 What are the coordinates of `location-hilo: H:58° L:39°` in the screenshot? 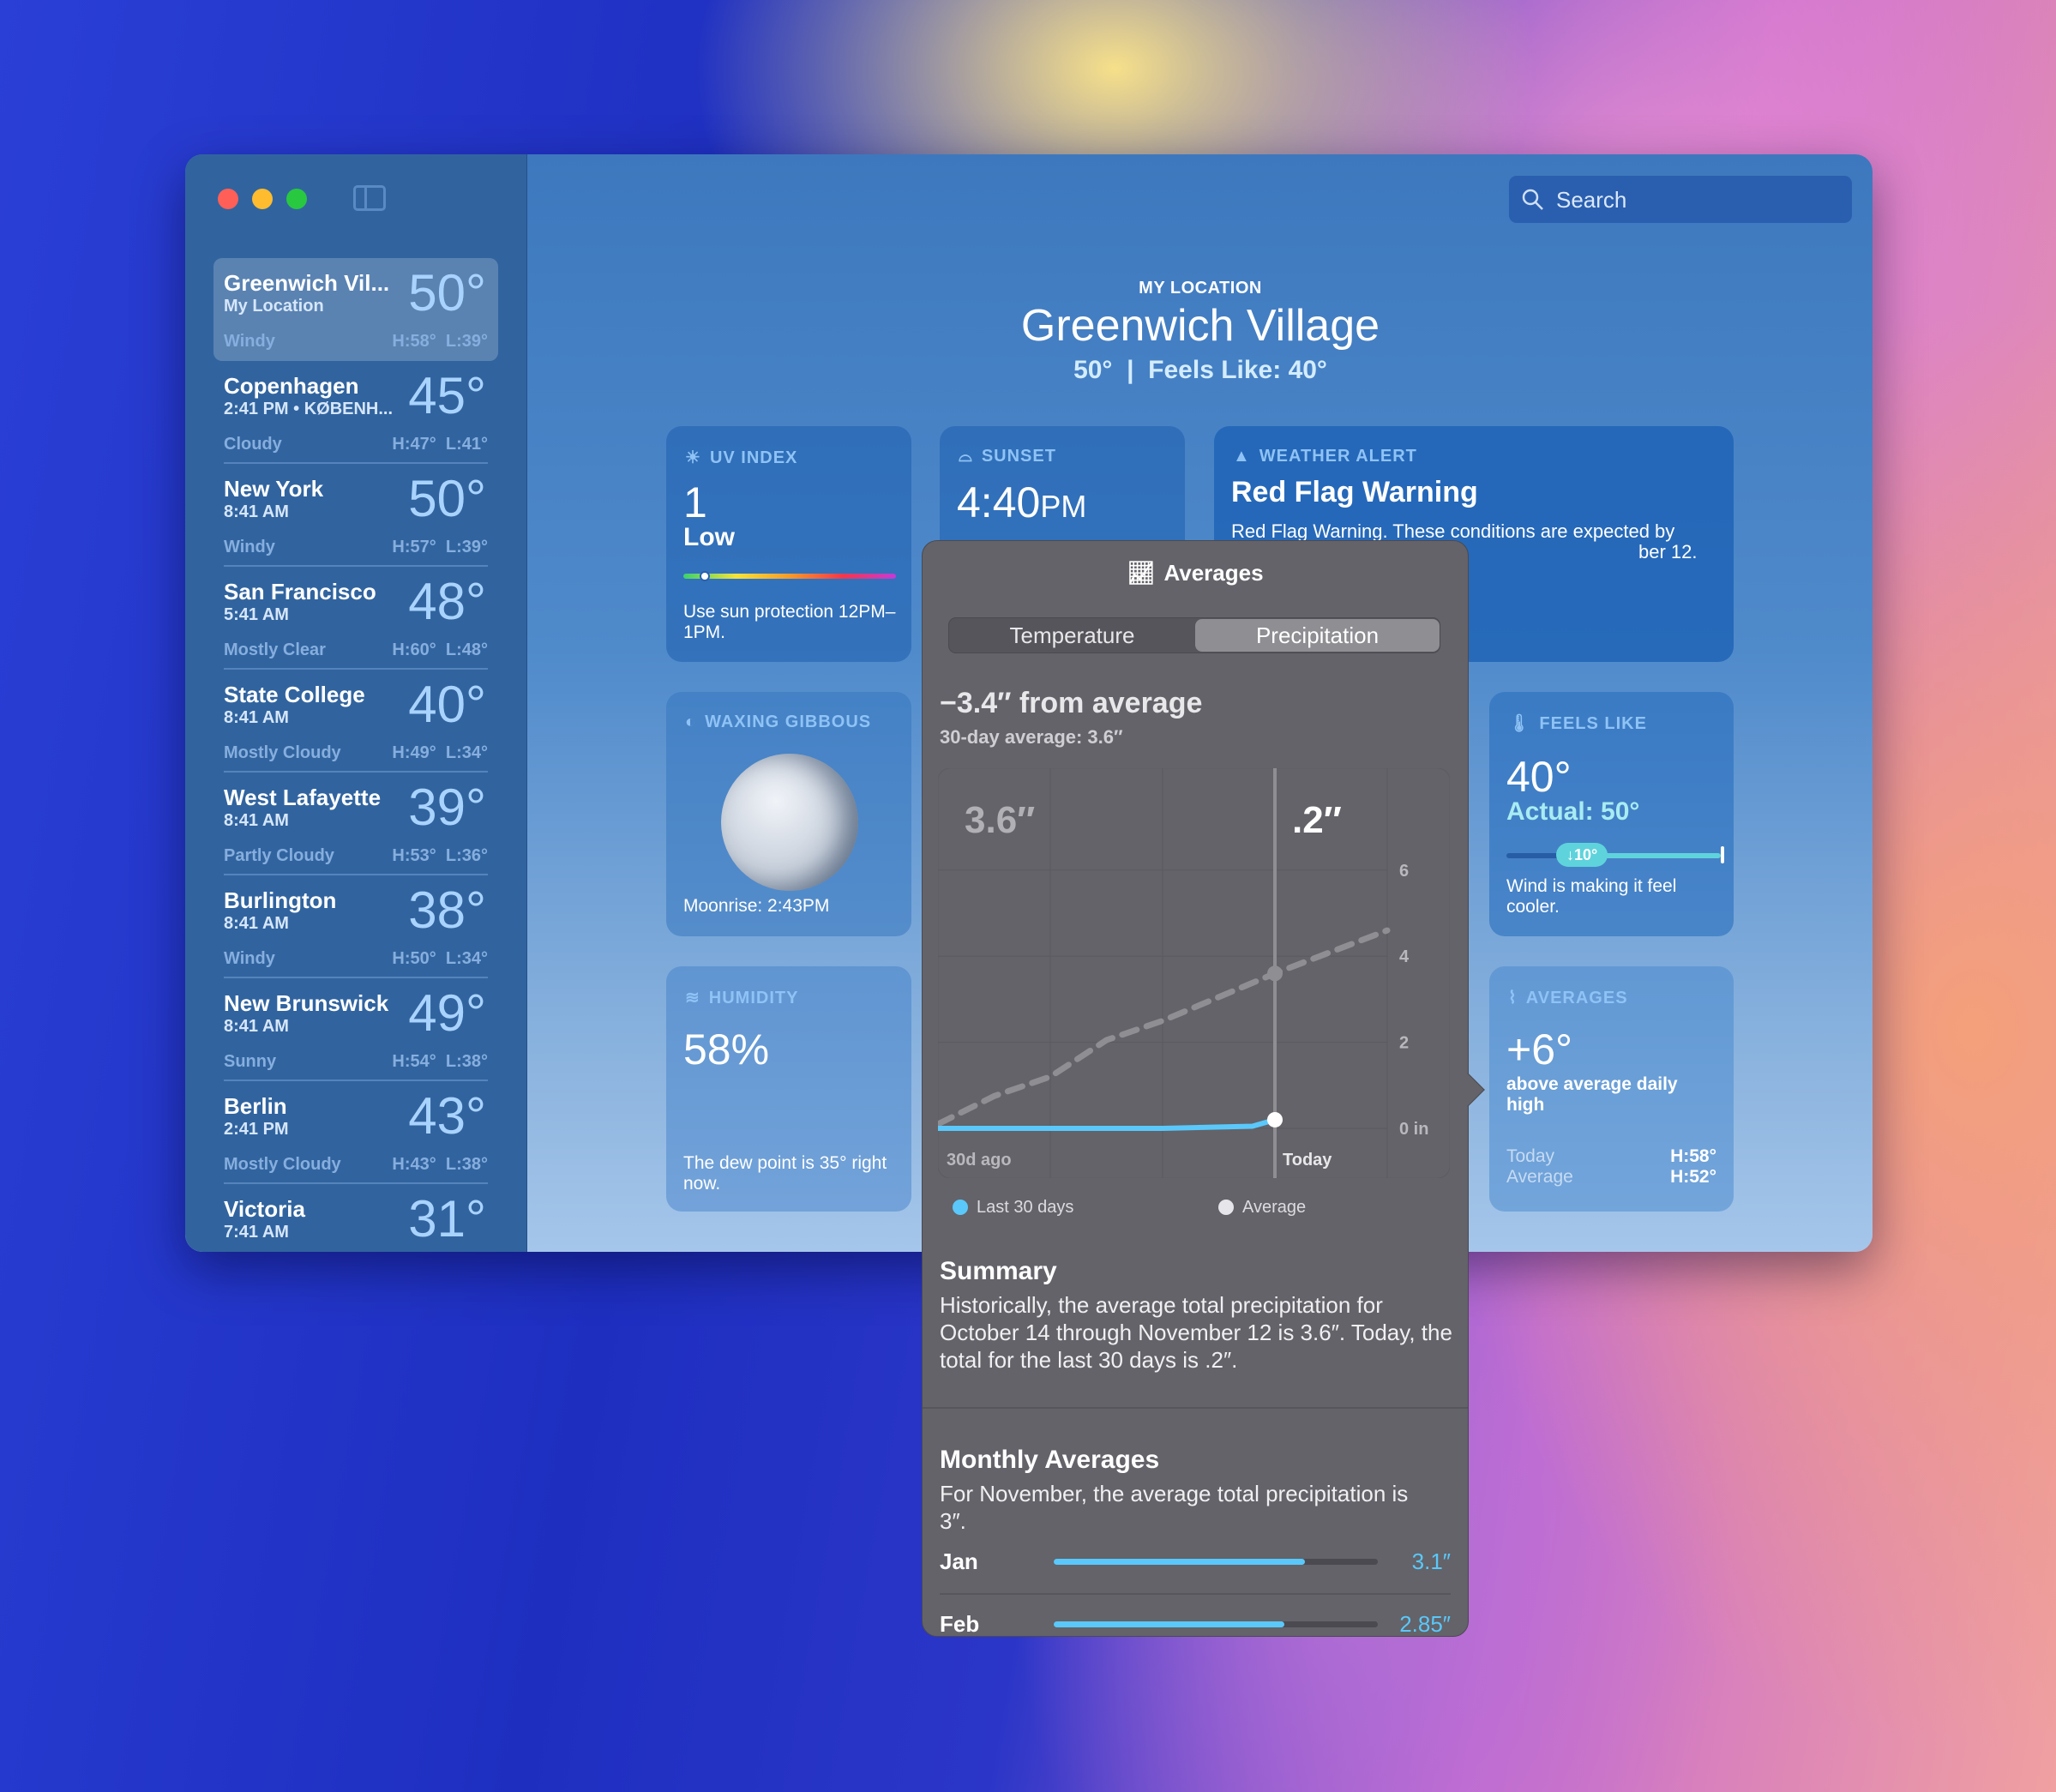 It's located at (440, 341).